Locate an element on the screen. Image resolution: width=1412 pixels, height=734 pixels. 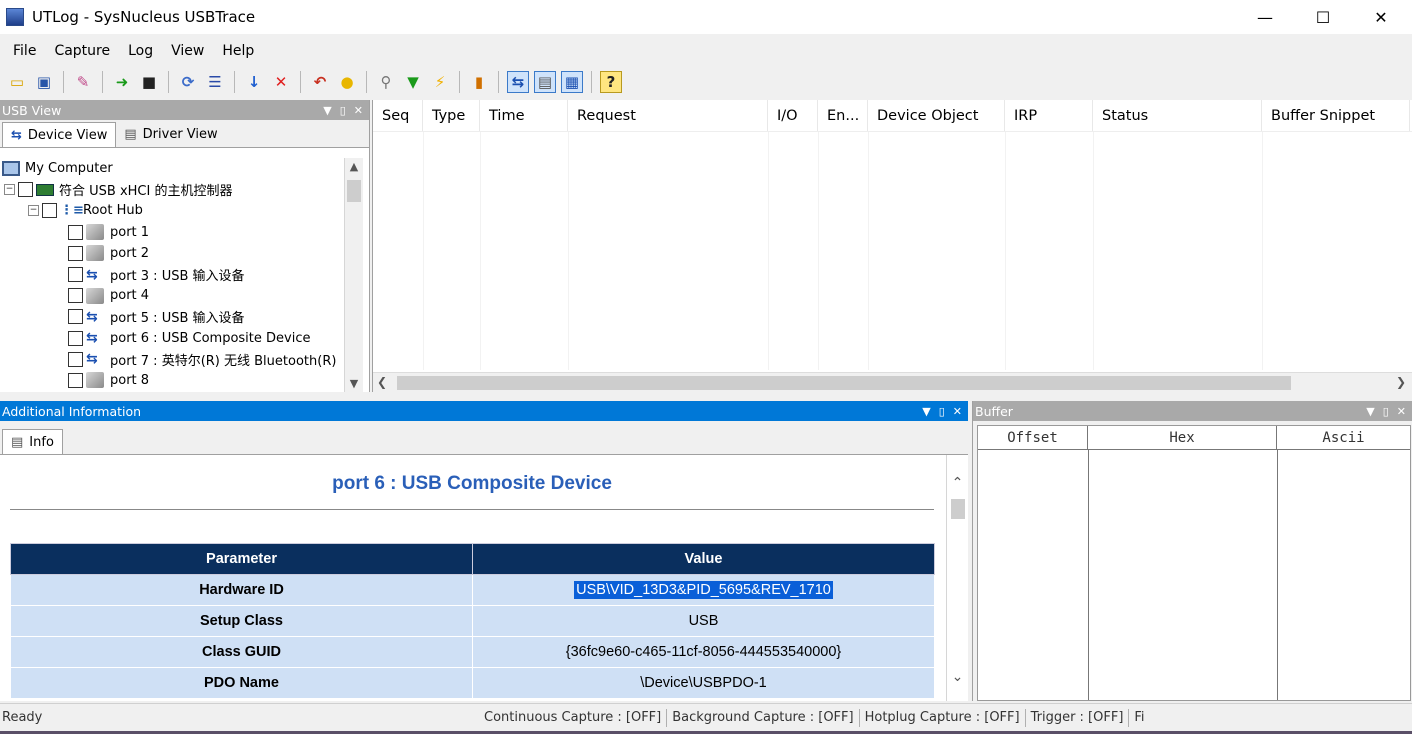
tab-device-view: ⇆ Device View is located at coordinates (59, 134).